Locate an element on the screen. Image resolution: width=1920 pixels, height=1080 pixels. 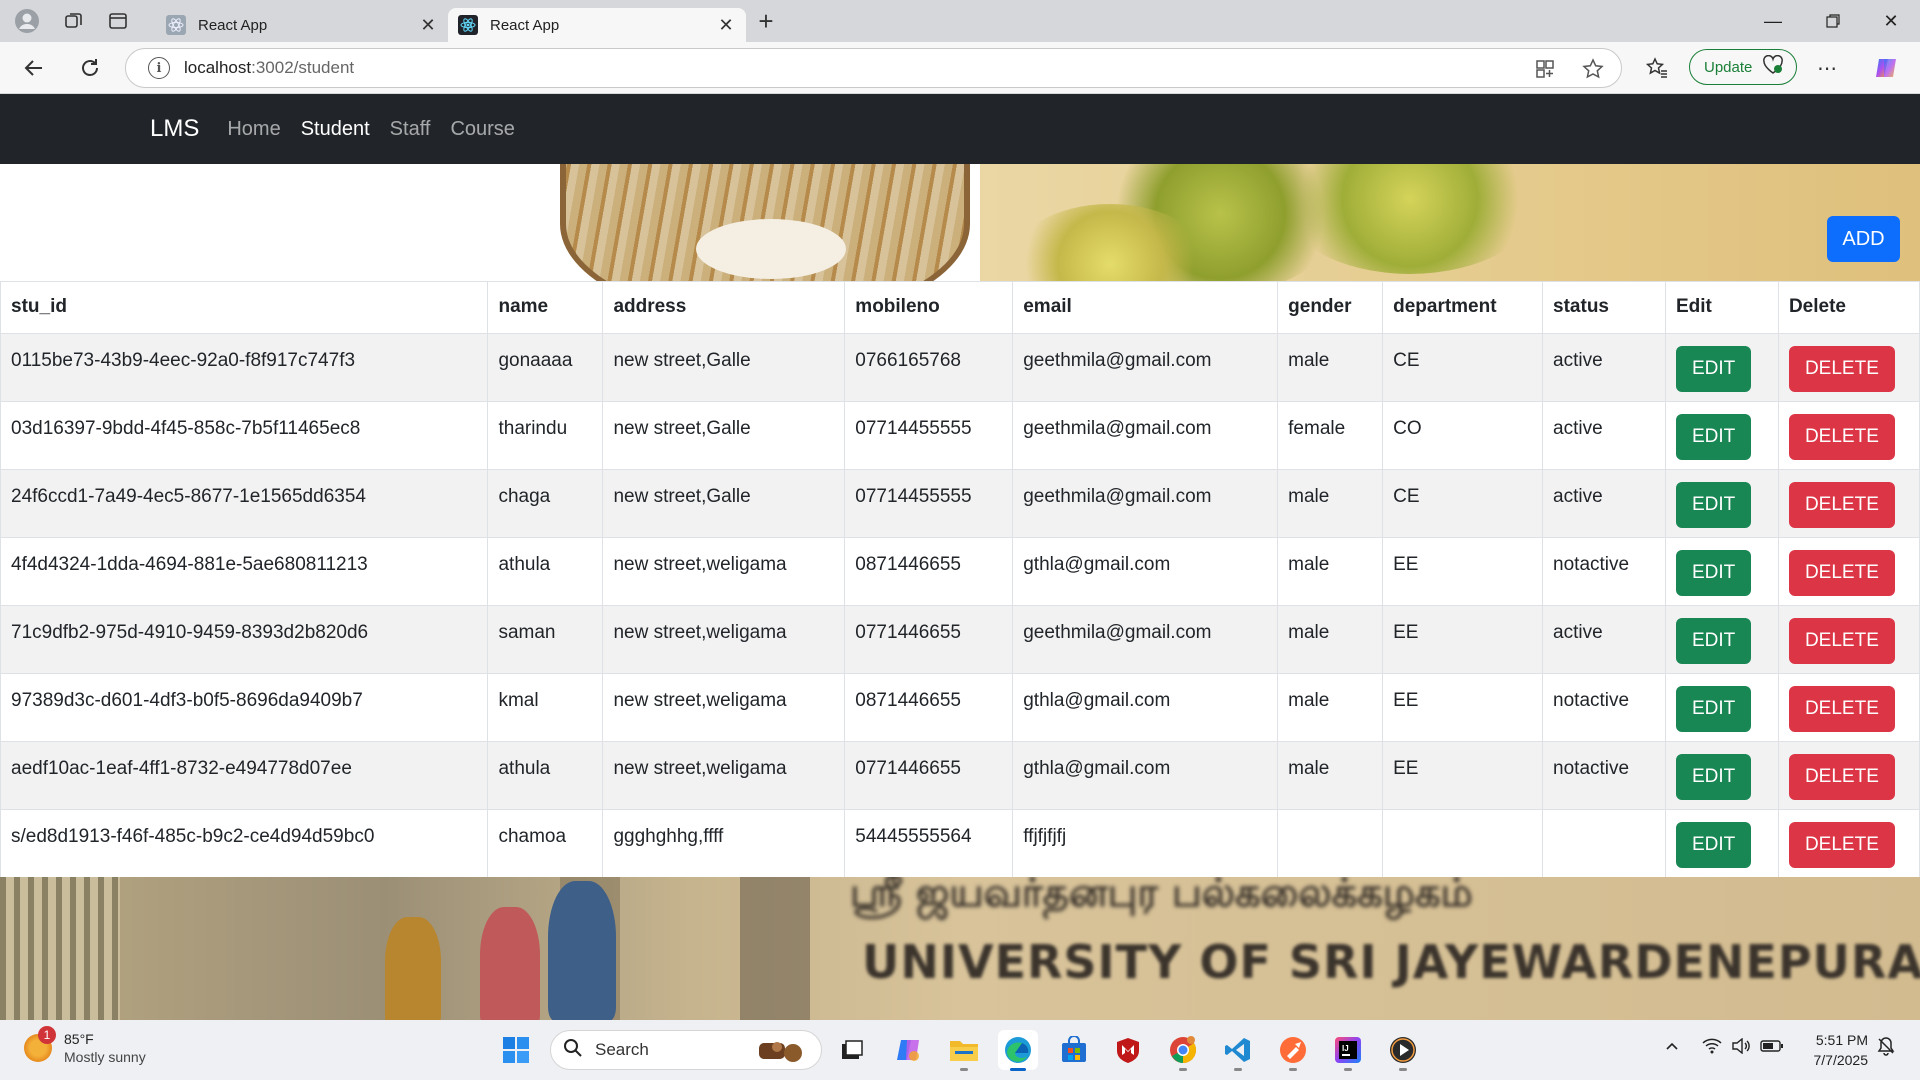
cell-gender is located at coordinates (1330, 843).